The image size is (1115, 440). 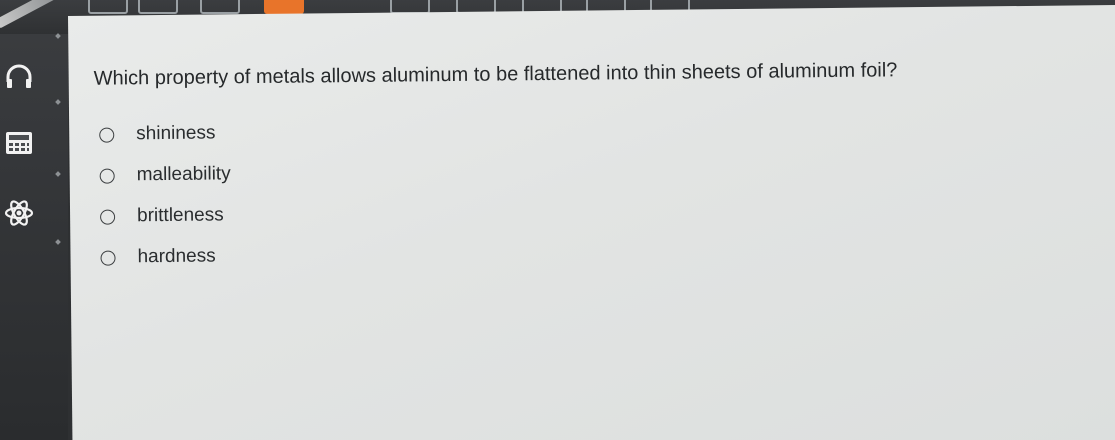 I want to click on option-label: brittleness, so click(x=180, y=215).